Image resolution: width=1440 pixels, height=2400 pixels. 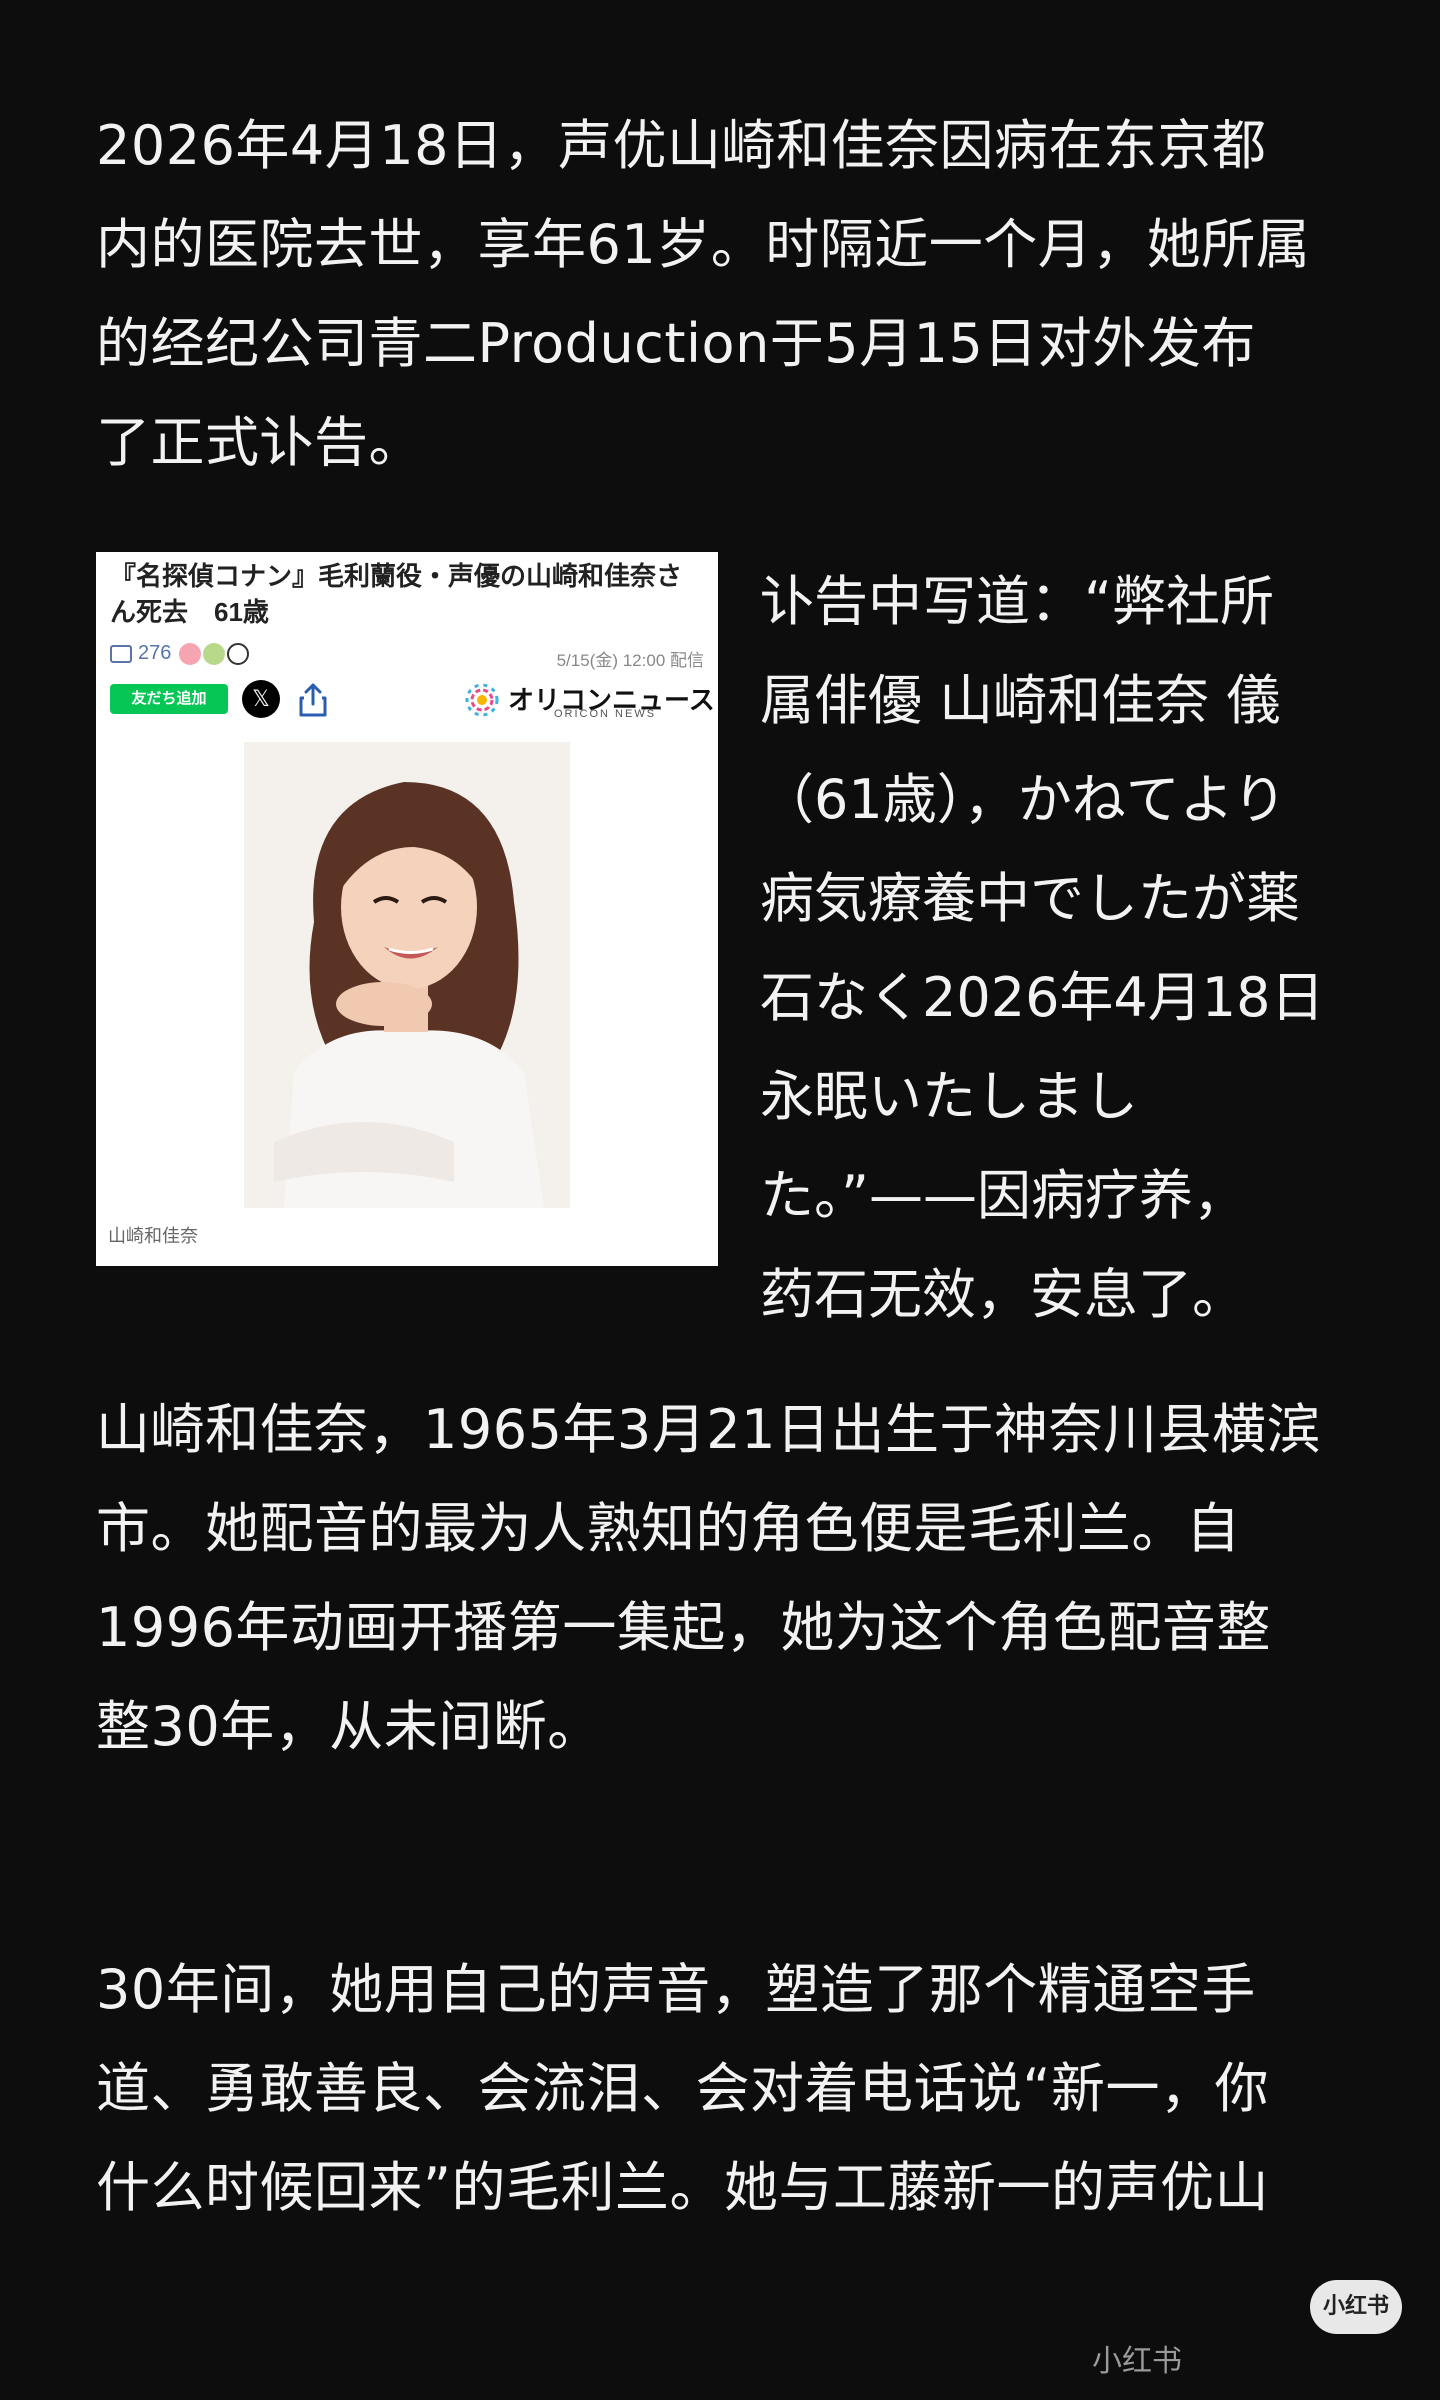 I want to click on share-actions: 友だち追加 𝕏 オリコンニュース ORICON NEWS, so click(x=412, y=700).